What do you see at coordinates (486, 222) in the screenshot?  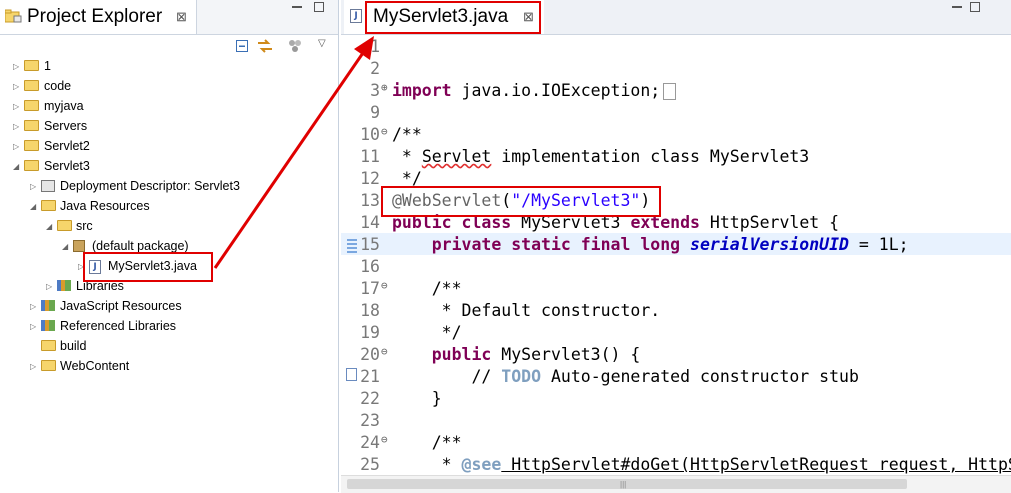 I see `keyword: class` at bounding box center [486, 222].